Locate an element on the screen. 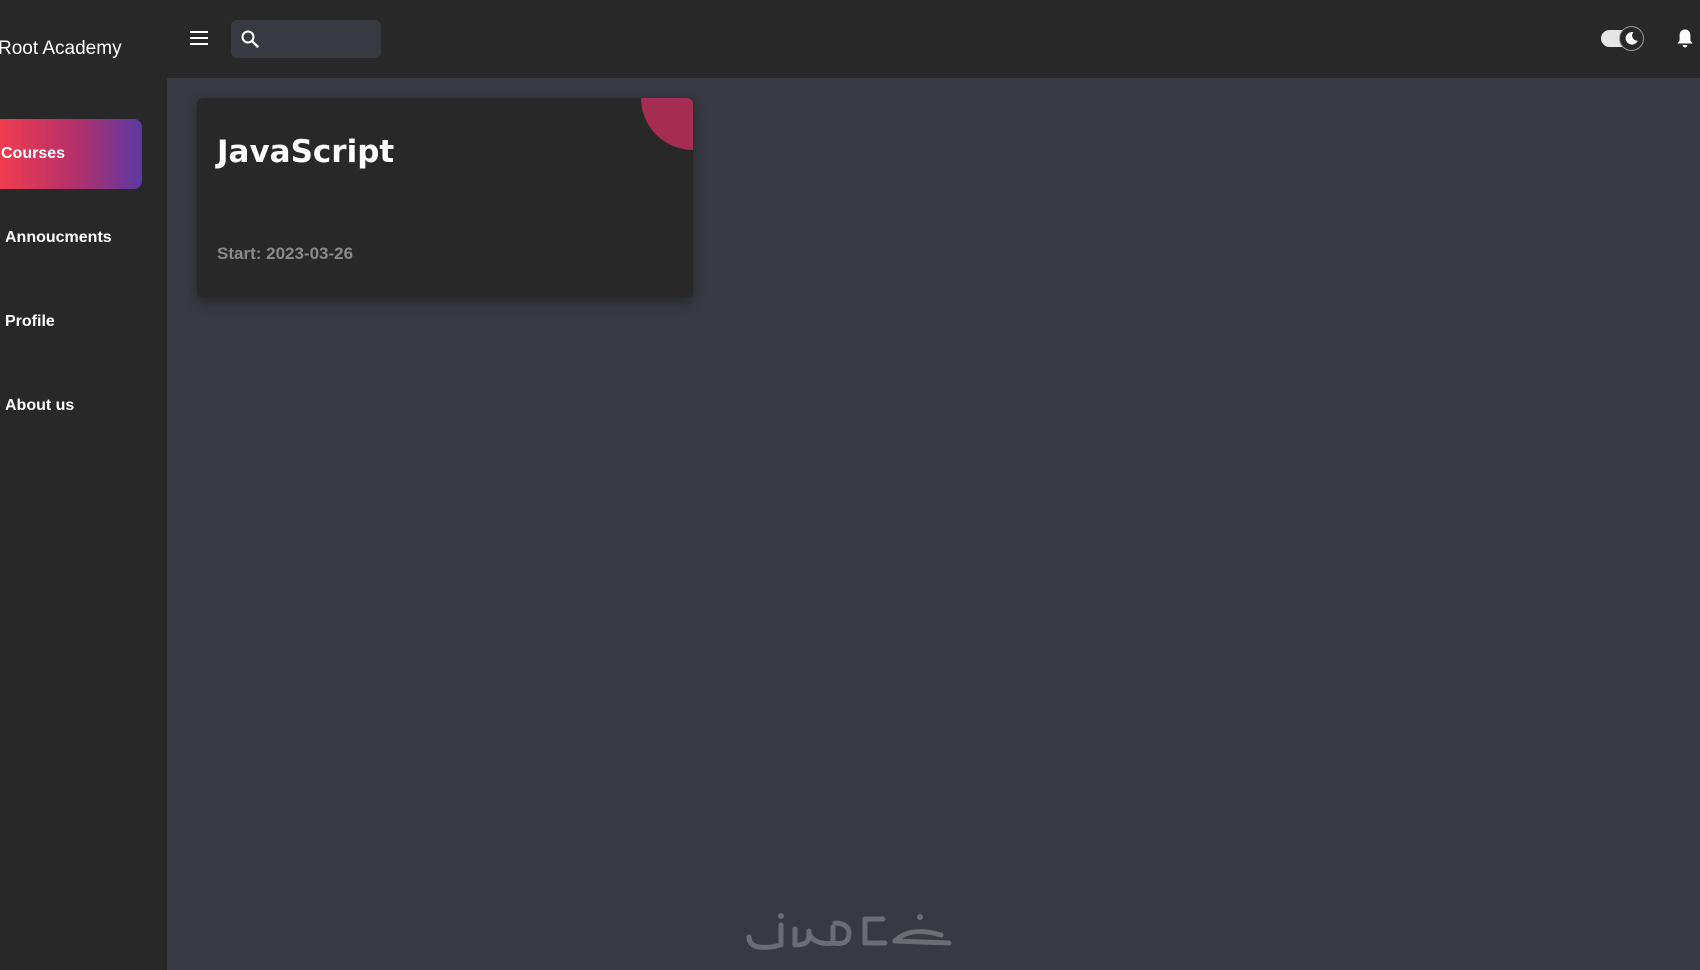  theme-toggle is located at coordinates (1622, 38).